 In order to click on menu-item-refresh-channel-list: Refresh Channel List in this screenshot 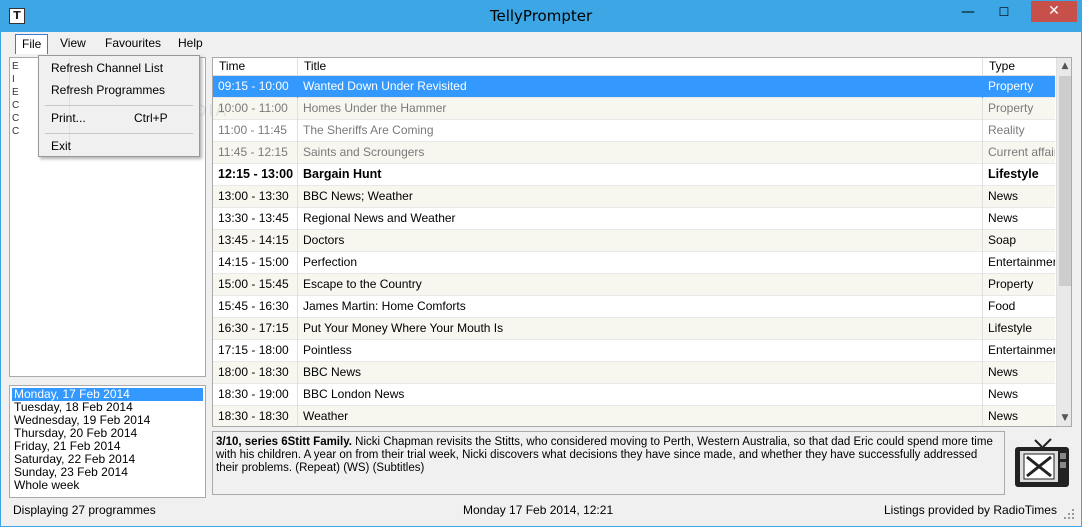, I will do `click(119, 68)`.